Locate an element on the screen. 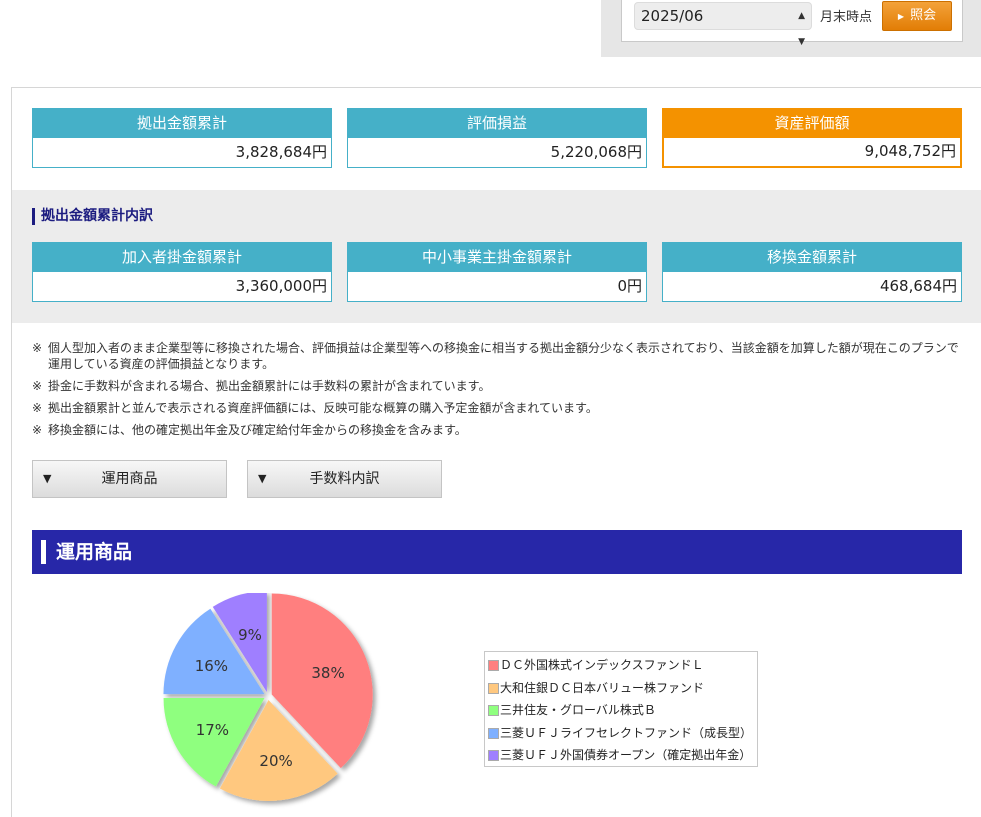  asset-value-value: 9,048,752円 is located at coordinates (812, 153).